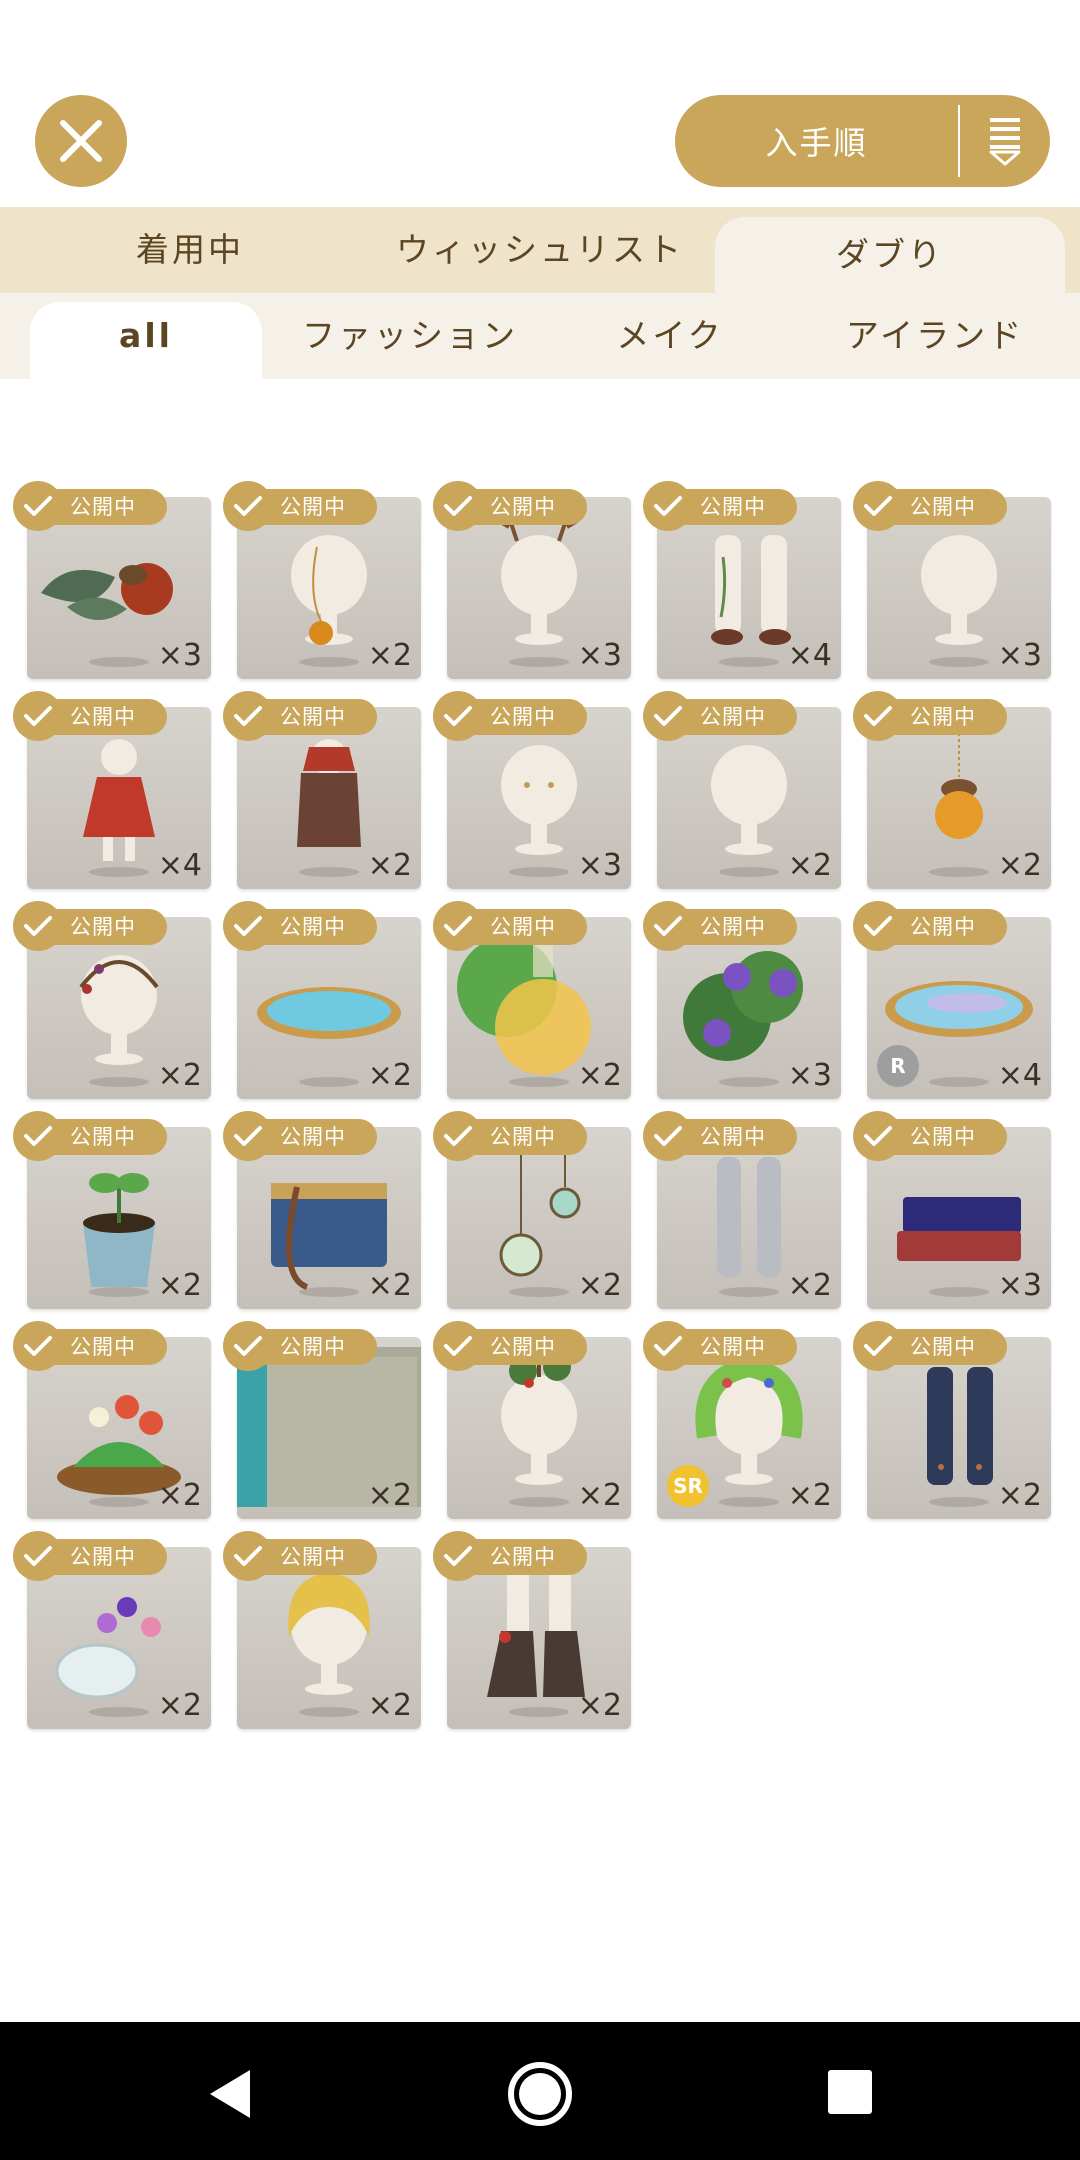  I want to click on tab-makeup: メイク, so click(670, 336).